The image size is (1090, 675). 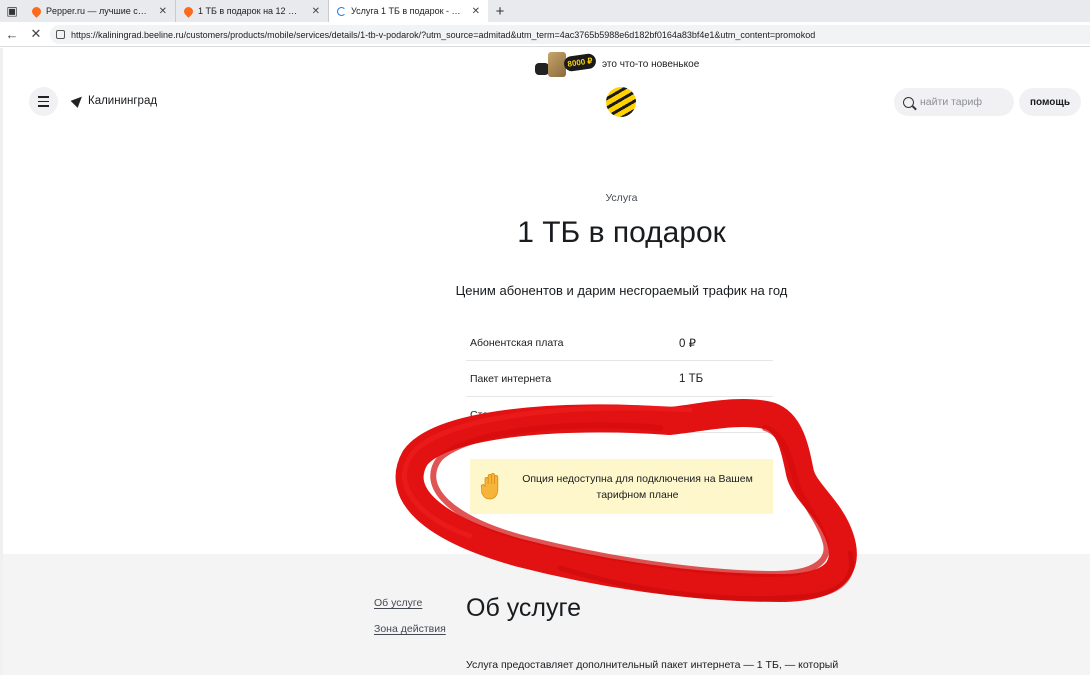 What do you see at coordinates (908, 102) in the screenshot?
I see `search-icon` at bounding box center [908, 102].